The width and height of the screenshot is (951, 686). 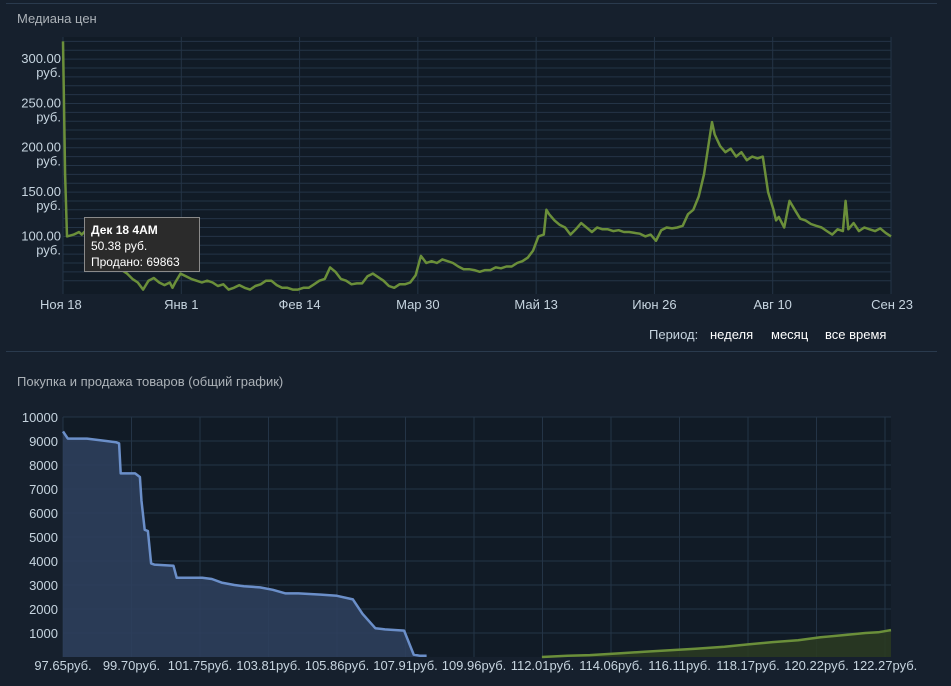 What do you see at coordinates (181, 304) in the screenshot?
I see `price-x-tick-label: Янв 1` at bounding box center [181, 304].